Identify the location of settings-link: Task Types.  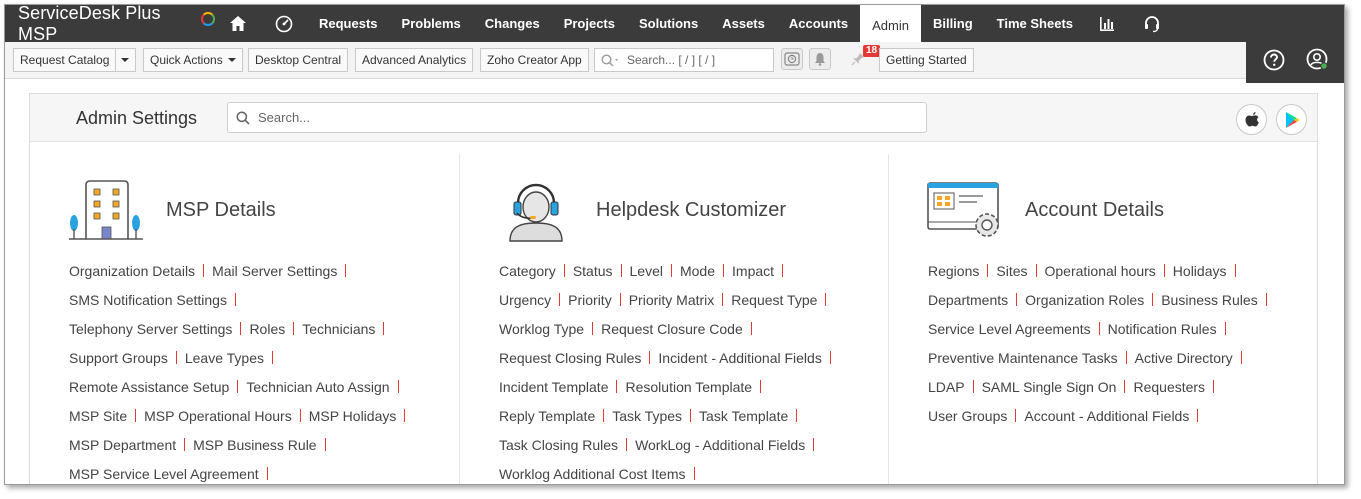
(647, 416).